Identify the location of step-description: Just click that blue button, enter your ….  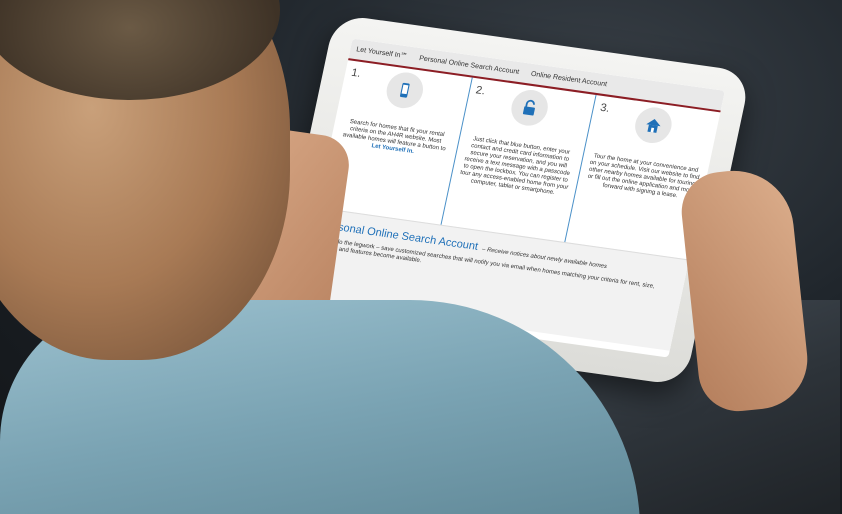
(515, 166).